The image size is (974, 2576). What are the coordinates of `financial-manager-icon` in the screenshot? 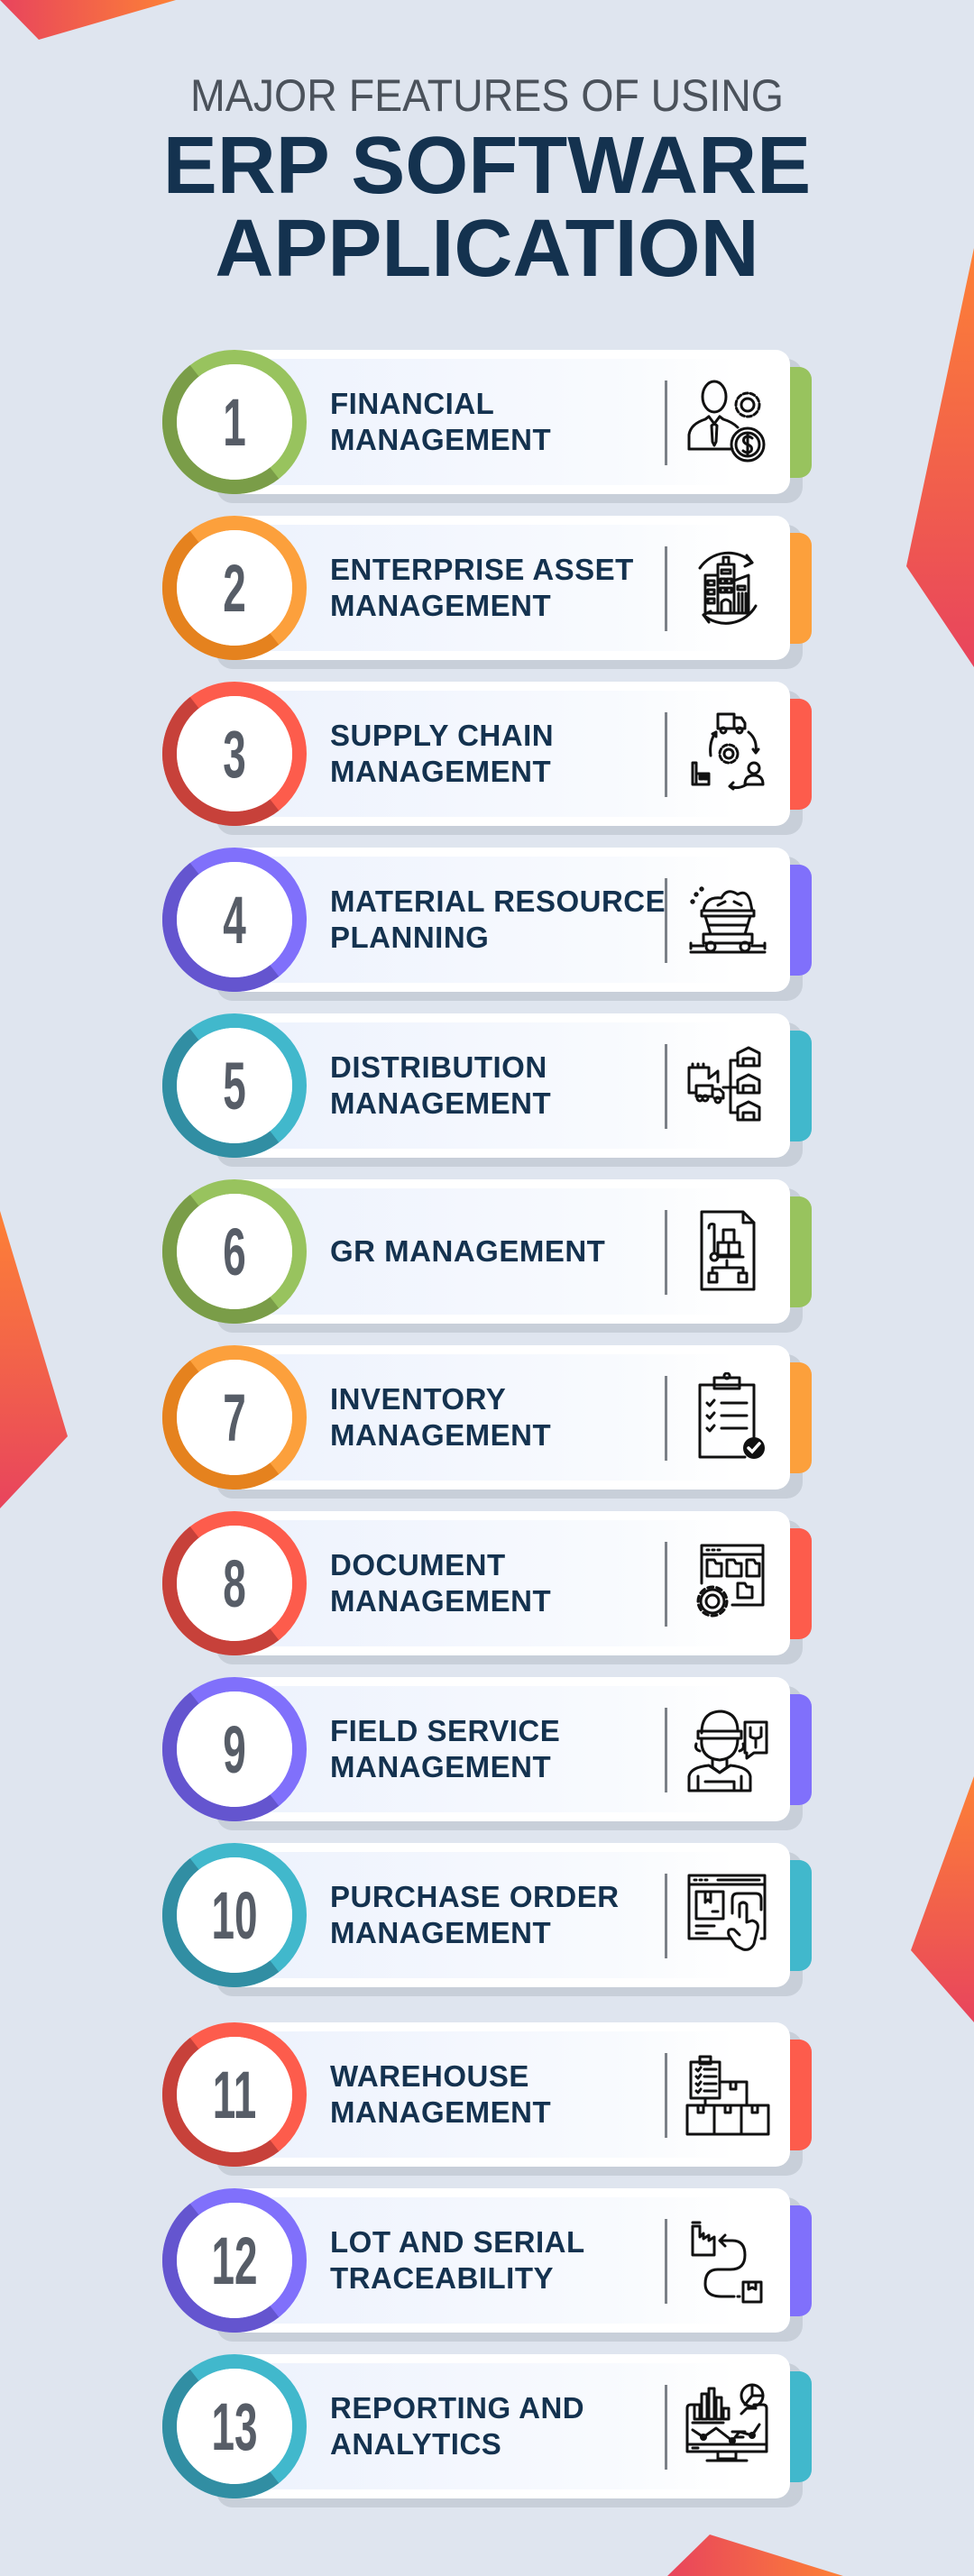 It's located at (727, 422).